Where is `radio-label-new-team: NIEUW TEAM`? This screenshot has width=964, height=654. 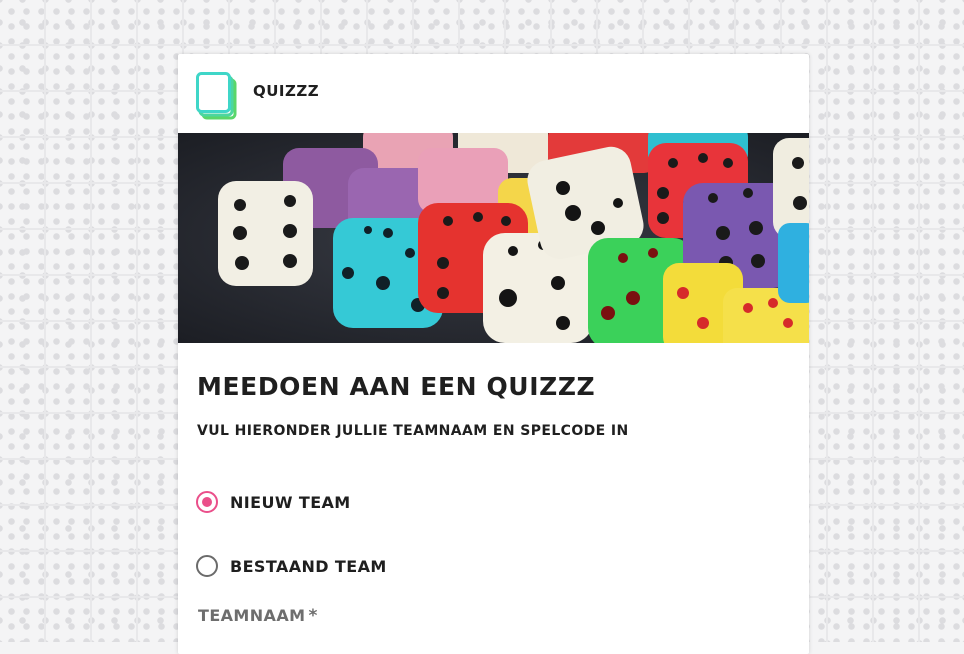 radio-label-new-team: NIEUW TEAM is located at coordinates (290, 502).